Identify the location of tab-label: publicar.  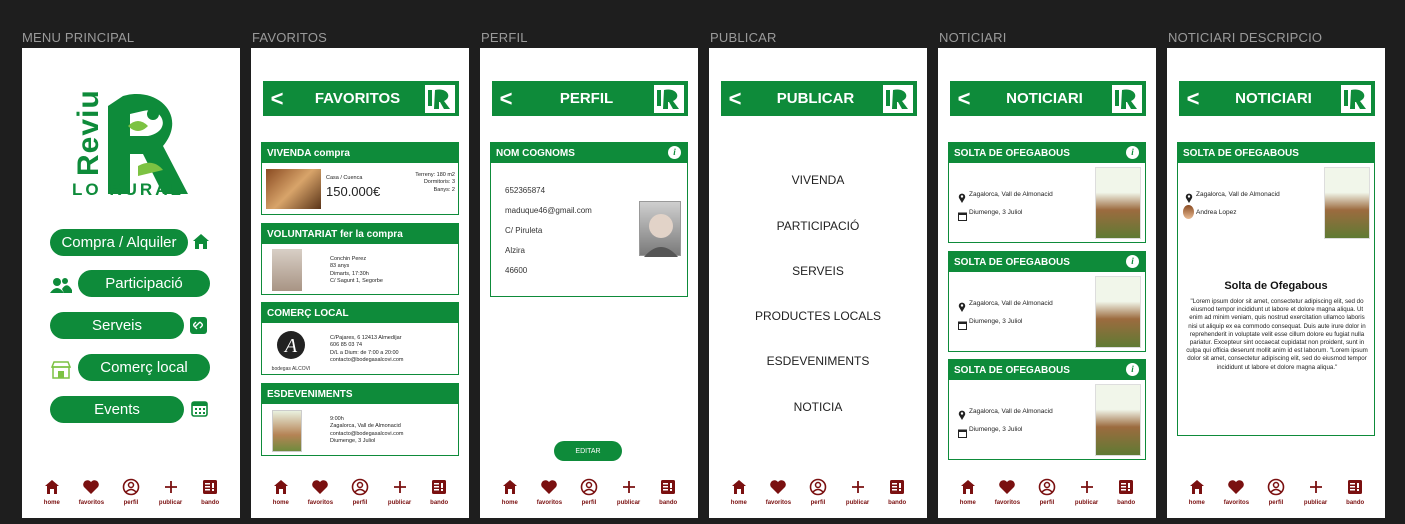
(170, 503).